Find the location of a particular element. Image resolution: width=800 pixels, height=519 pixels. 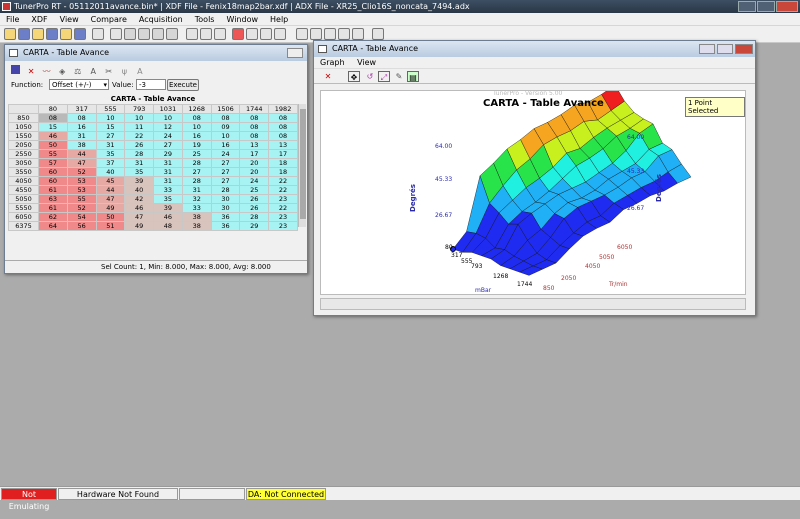

table-cell: 30 is located at coordinates (225, 199).